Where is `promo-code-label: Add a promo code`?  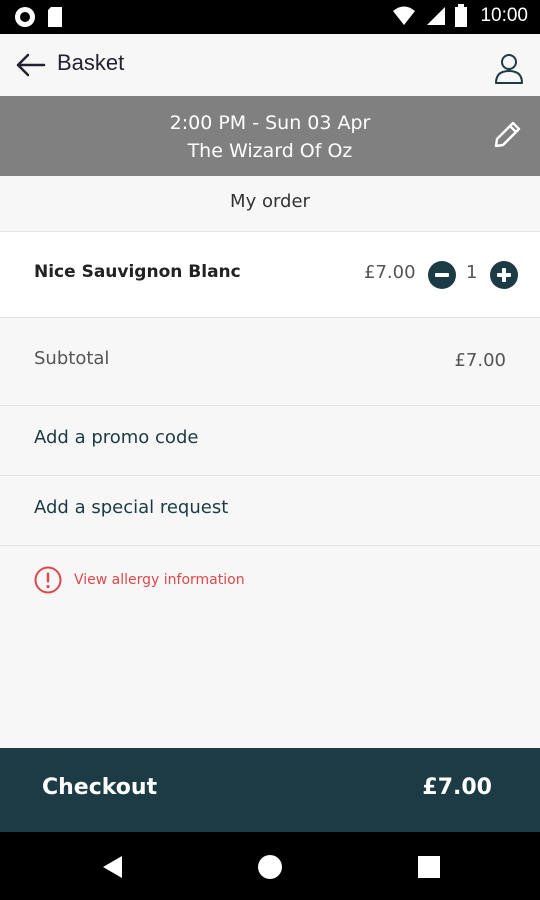
promo-code-label: Add a promo code is located at coordinates (116, 437).